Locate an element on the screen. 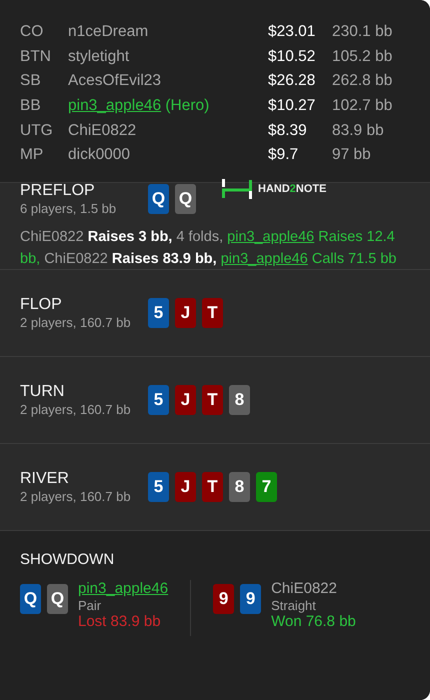 The width and height of the screenshot is (430, 700). stack-amount: $9.7 is located at coordinates (284, 155).